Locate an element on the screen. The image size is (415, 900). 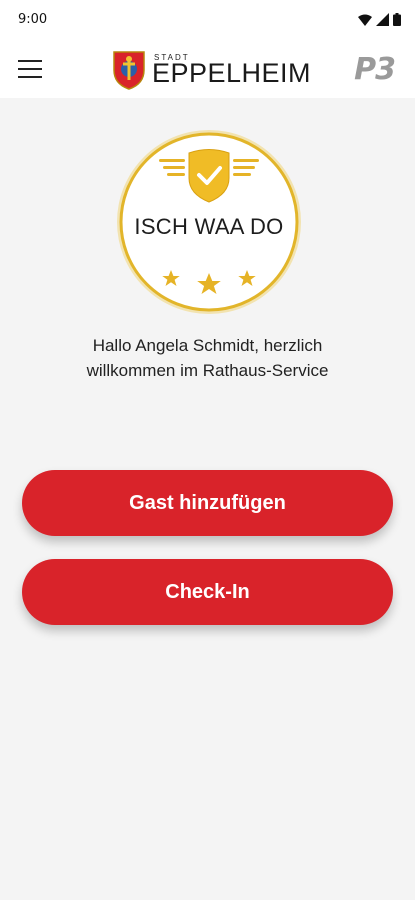
welcome-line-1: Hallo Angela Schmidt, herzlich is located at coordinates (207, 345).